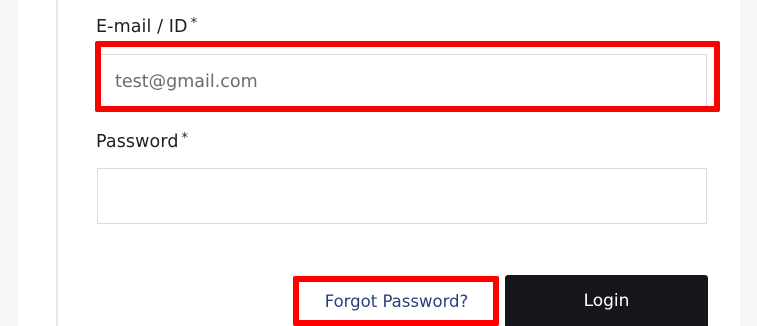 The width and height of the screenshot is (757, 326). What do you see at coordinates (142, 27) in the screenshot?
I see `email-label-text: E-mail / ID` at bounding box center [142, 27].